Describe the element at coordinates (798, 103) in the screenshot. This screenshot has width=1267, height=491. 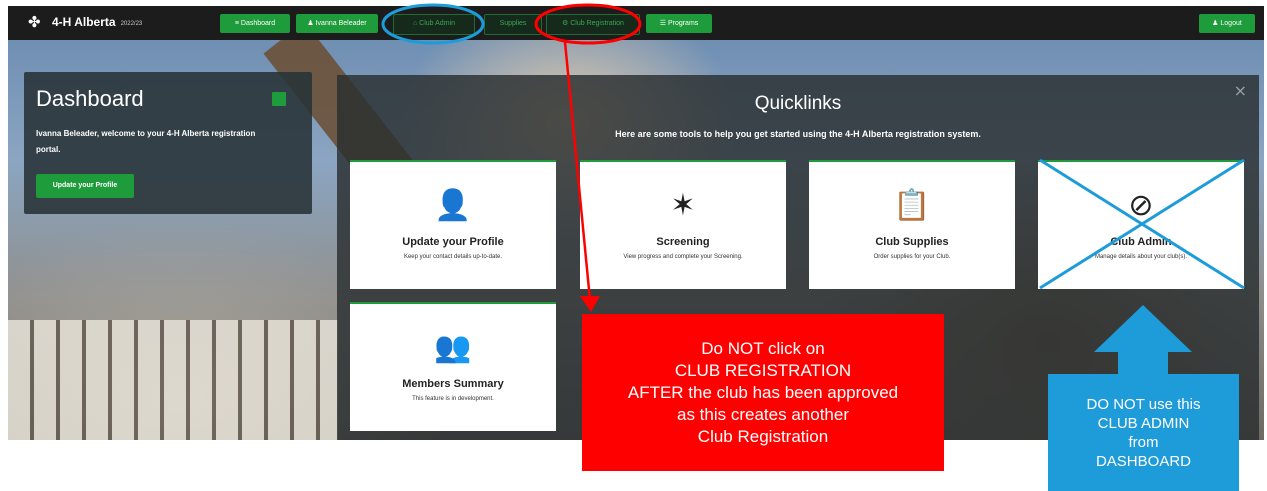
I see `quicklinks-title: Quicklinks` at that location.